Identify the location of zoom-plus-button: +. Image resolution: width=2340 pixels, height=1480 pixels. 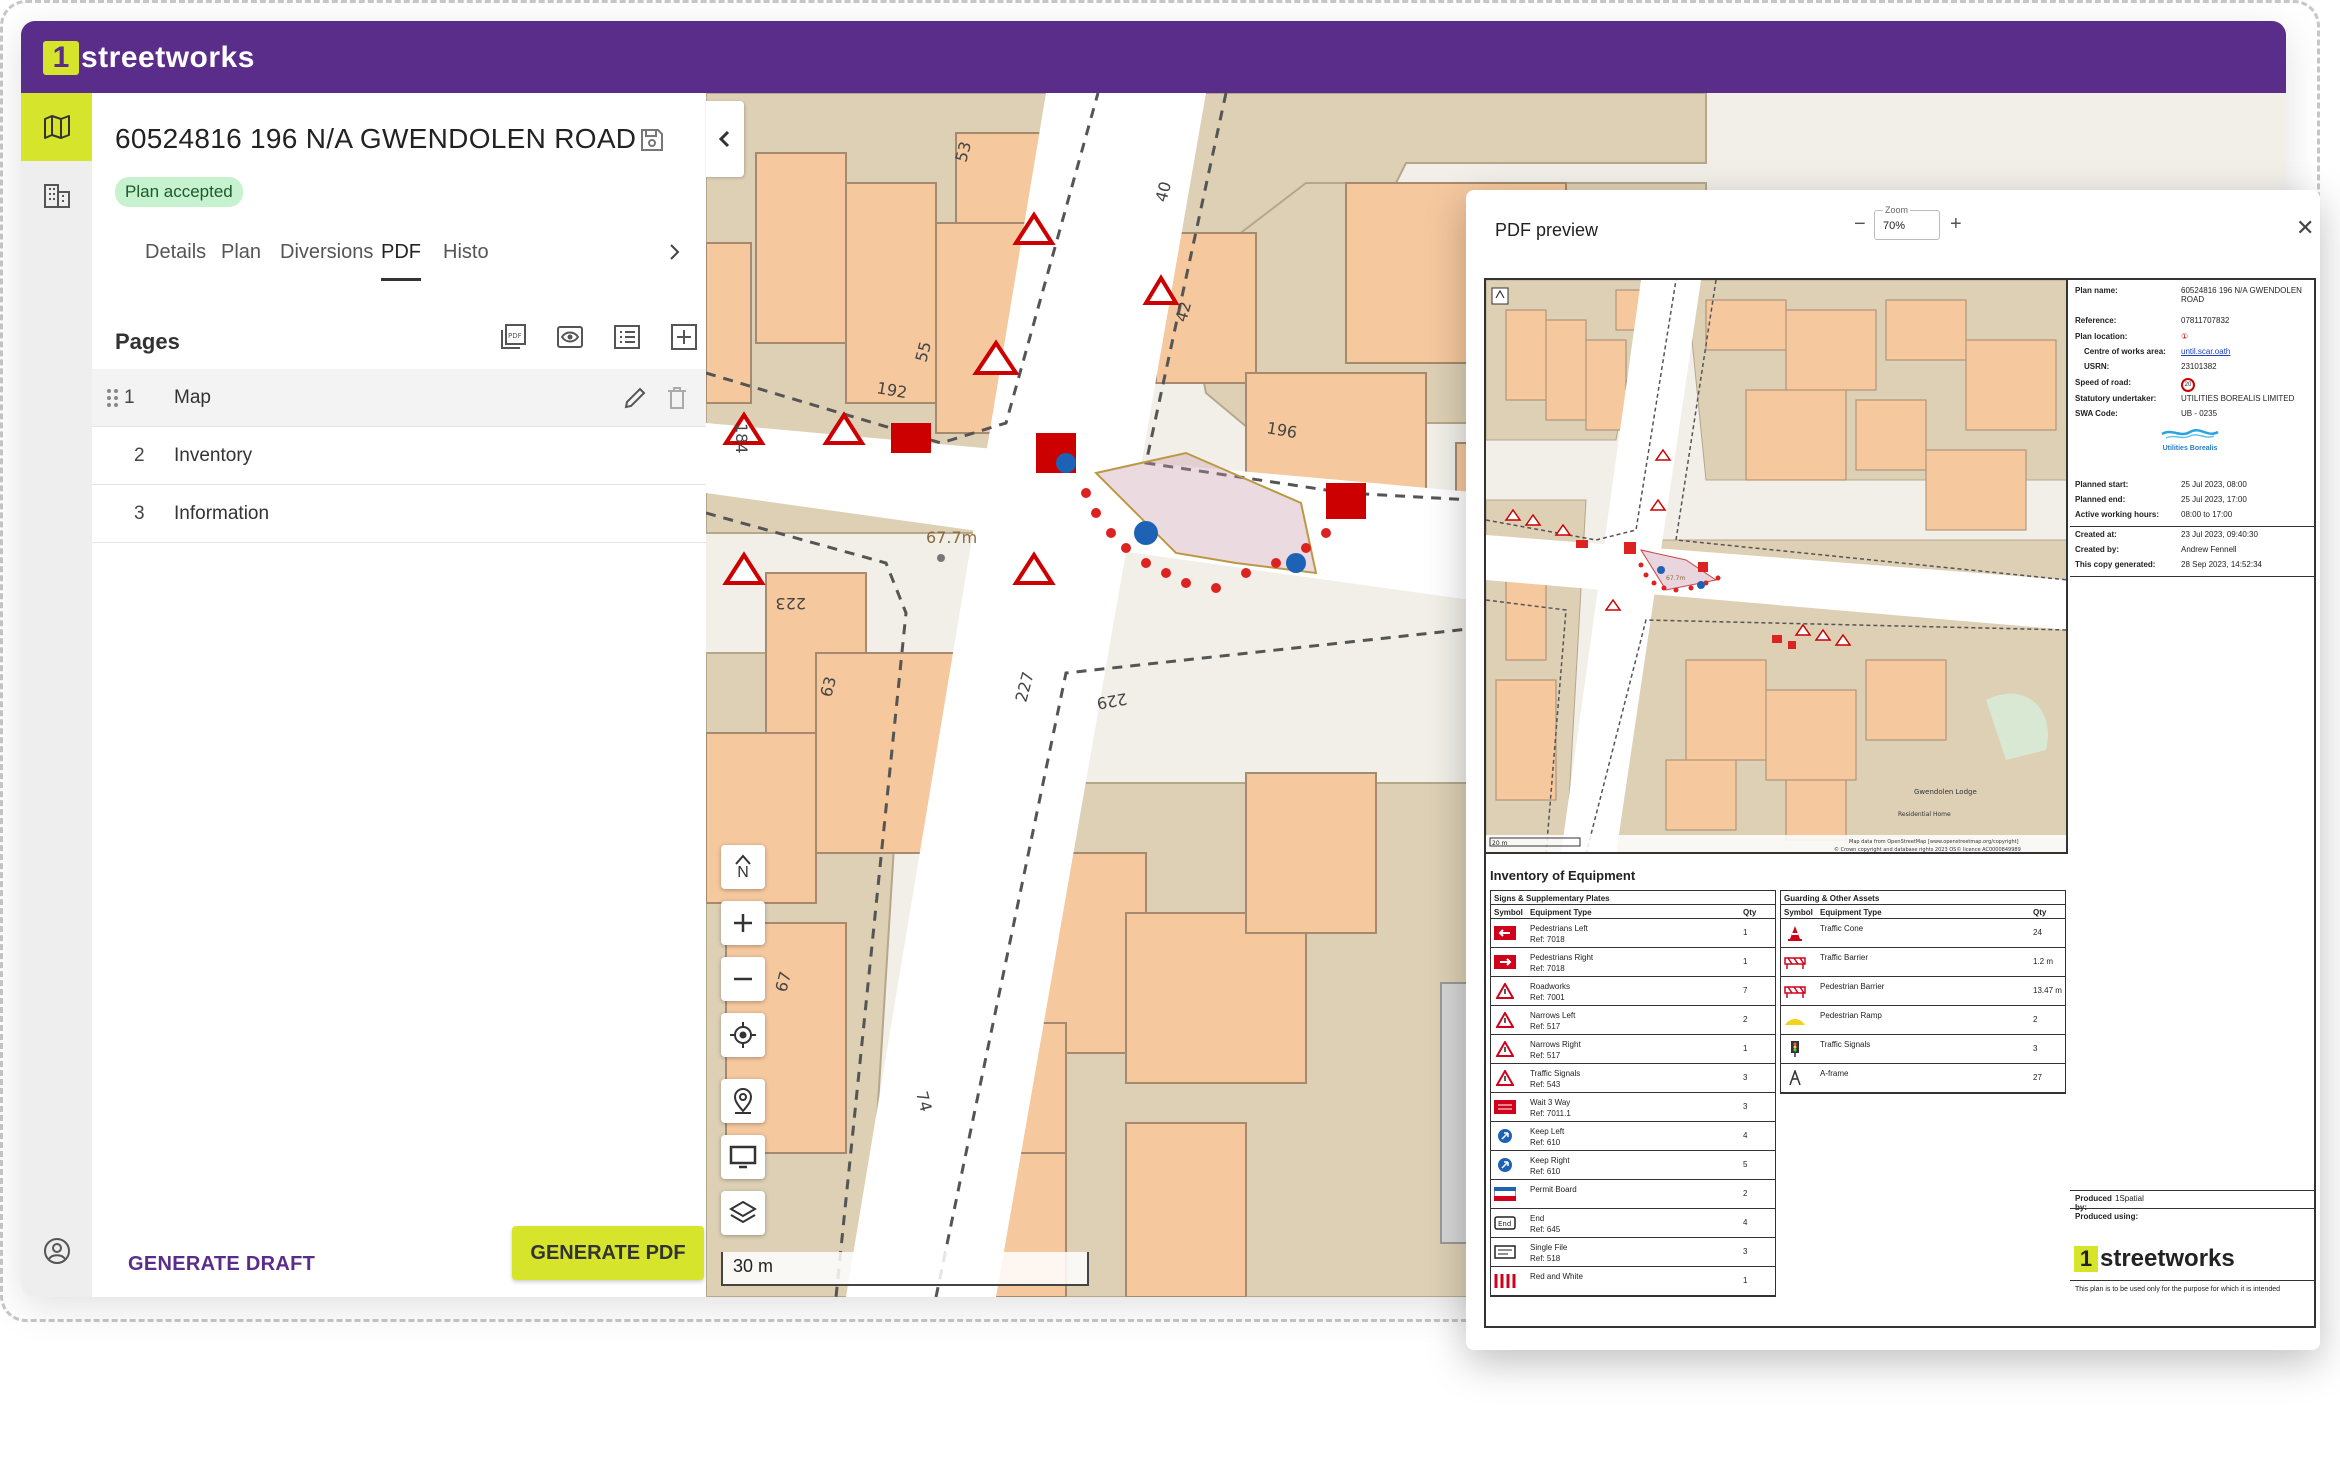
(1956, 224).